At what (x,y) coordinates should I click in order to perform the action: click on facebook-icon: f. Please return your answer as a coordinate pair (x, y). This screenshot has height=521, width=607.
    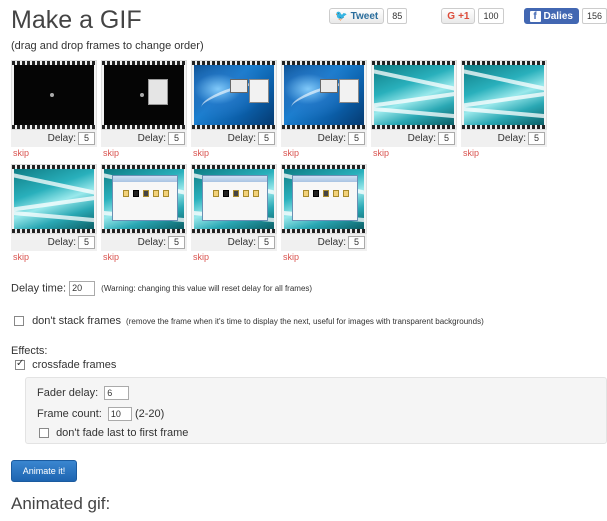
    Looking at the image, I should click on (535, 16).